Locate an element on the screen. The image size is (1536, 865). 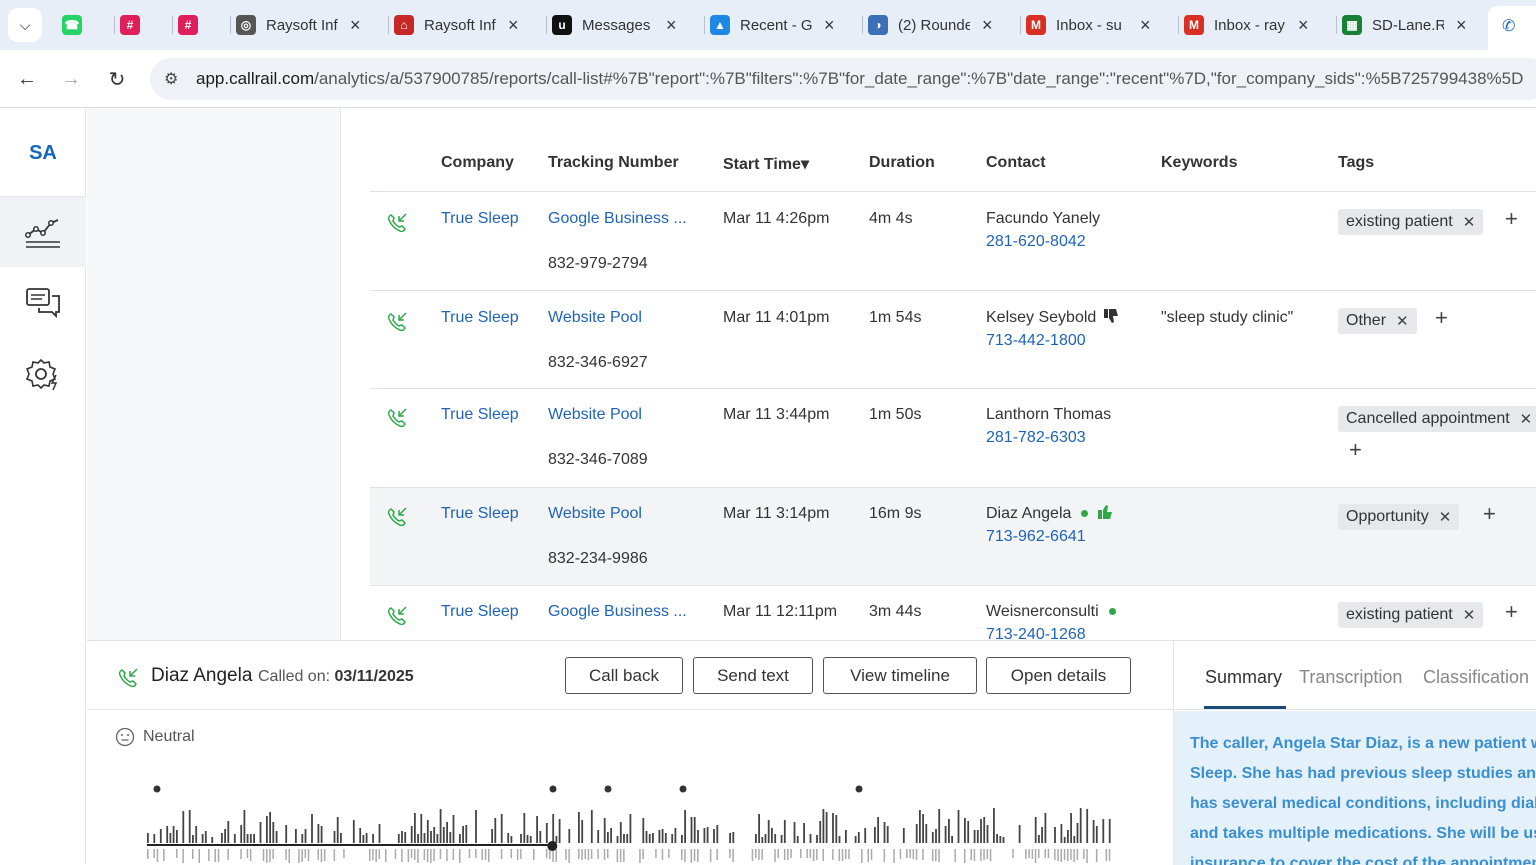
browser-tab: ◎ Raysoft Inf × is located at coordinates (298, 25).